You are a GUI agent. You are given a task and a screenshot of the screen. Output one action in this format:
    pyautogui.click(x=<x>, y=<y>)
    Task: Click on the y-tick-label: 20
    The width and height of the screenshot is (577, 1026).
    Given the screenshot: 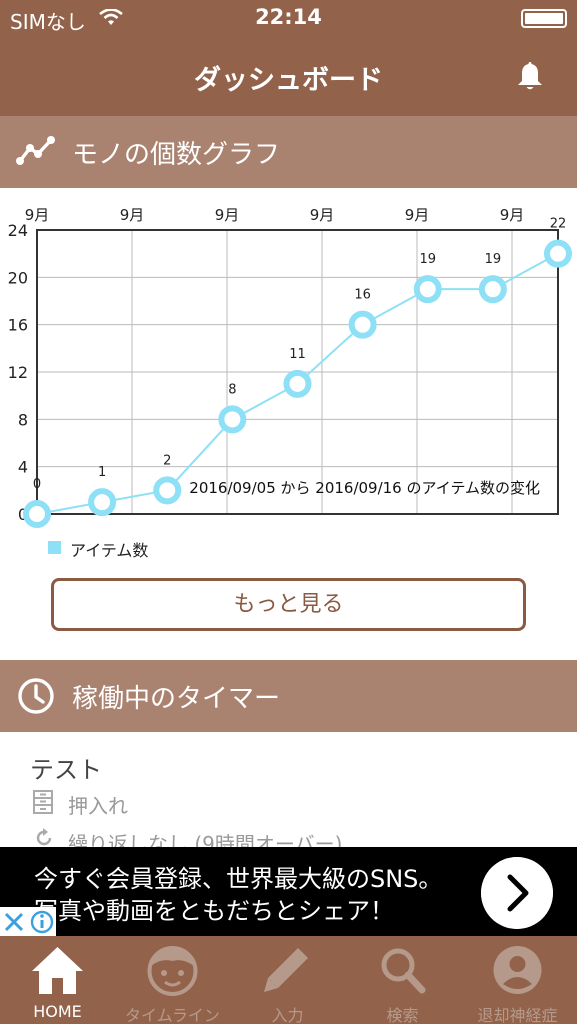 What is the action you would take?
    pyautogui.click(x=18, y=277)
    